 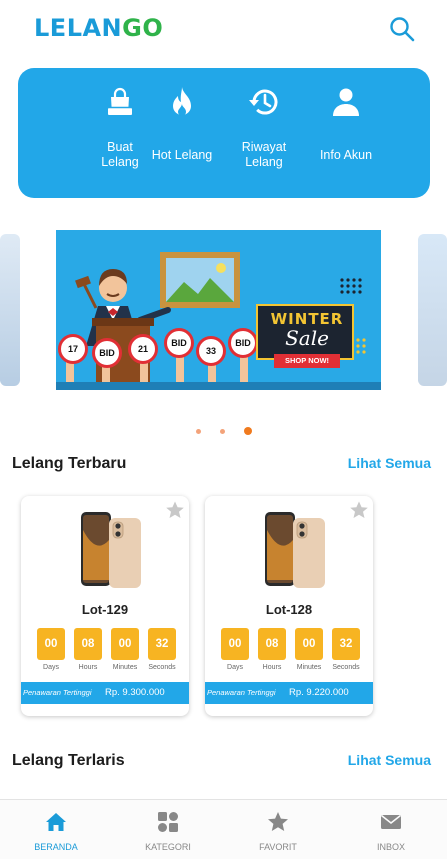 I want to click on lot-number: Lot-128, so click(x=289, y=609).